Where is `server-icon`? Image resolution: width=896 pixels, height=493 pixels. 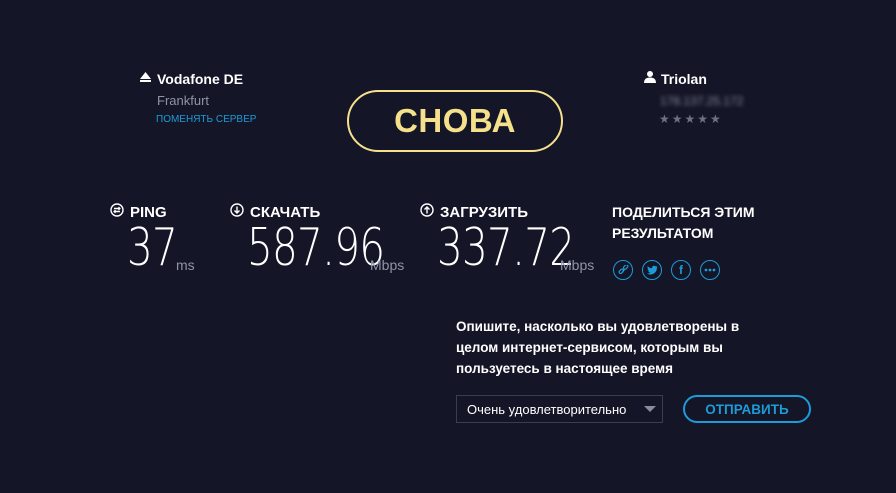 server-icon is located at coordinates (145, 79).